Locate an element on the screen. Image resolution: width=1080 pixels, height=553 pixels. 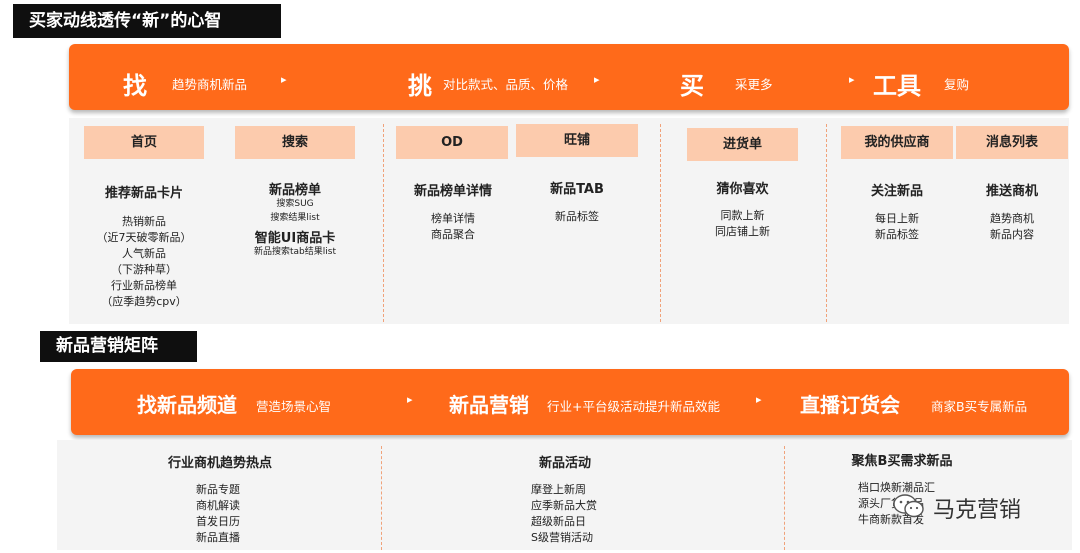
list-item: 同款上新 is located at coordinates (742, 215).